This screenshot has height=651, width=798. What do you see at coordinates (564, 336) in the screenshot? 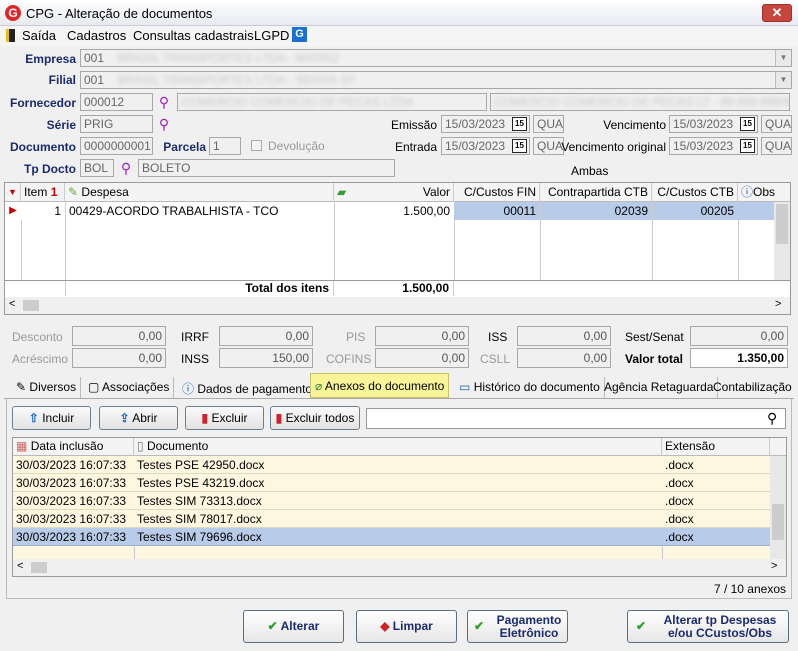
I see `iss-field: 0,00` at bounding box center [564, 336].